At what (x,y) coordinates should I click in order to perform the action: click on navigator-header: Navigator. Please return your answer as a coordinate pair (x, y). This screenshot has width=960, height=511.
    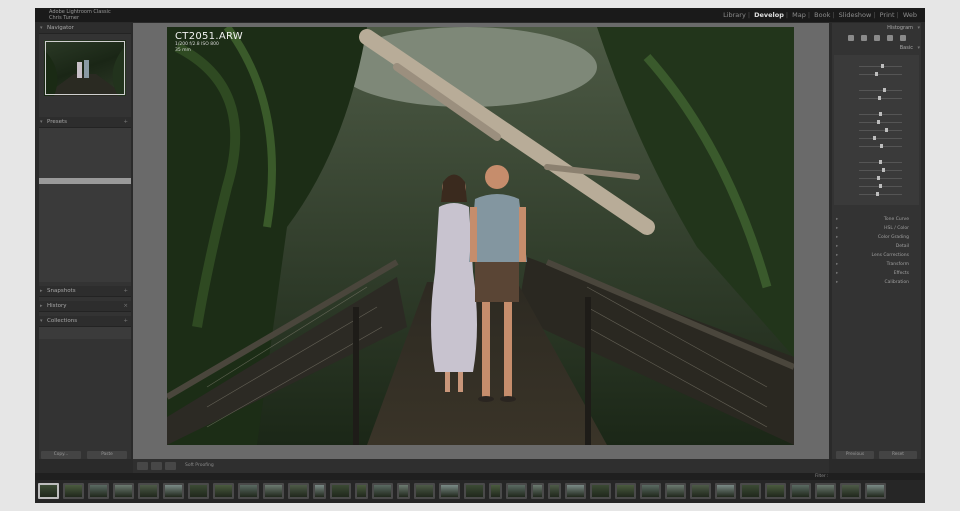
    Looking at the image, I should click on (85, 28).